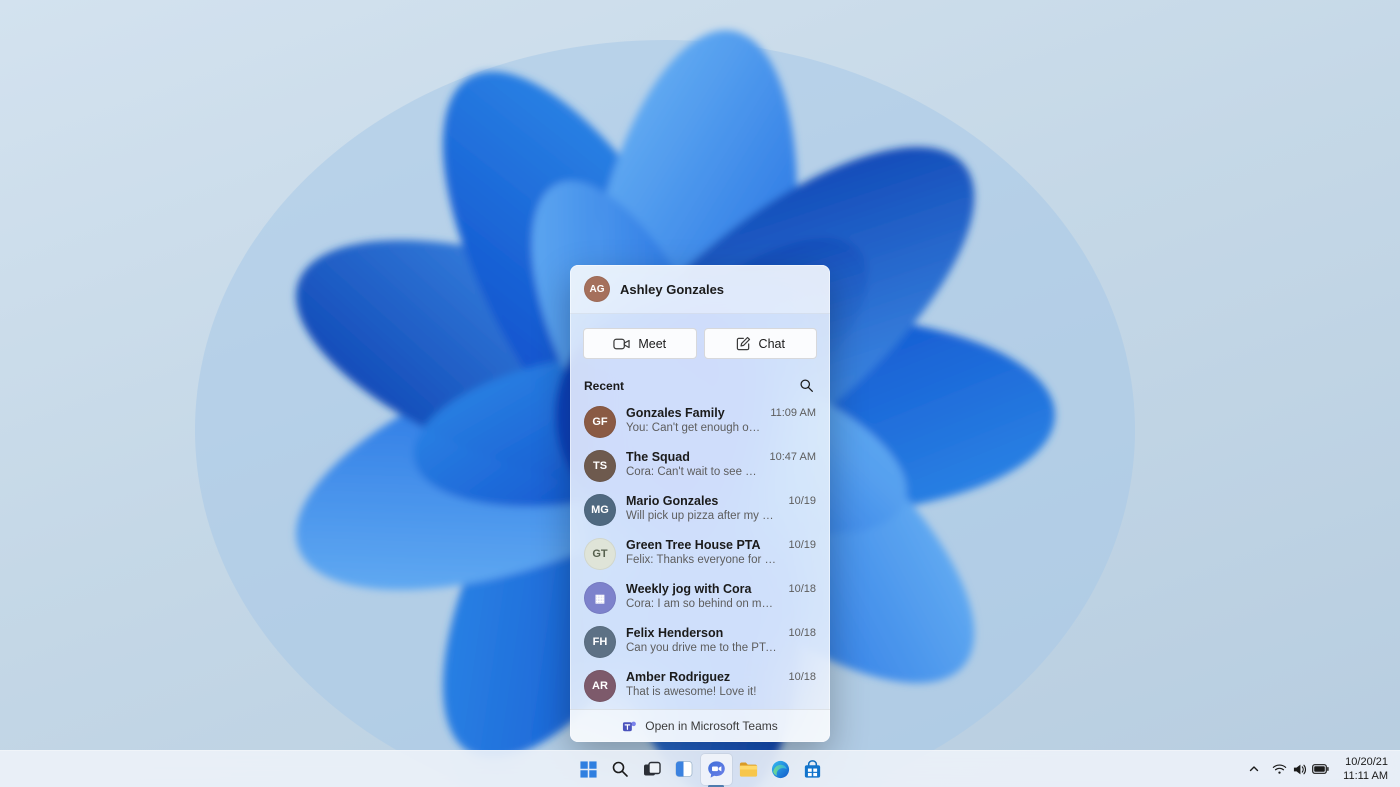  Describe the element at coordinates (672, 501) in the screenshot. I see `conversation-name: Mario Gonzales` at that location.